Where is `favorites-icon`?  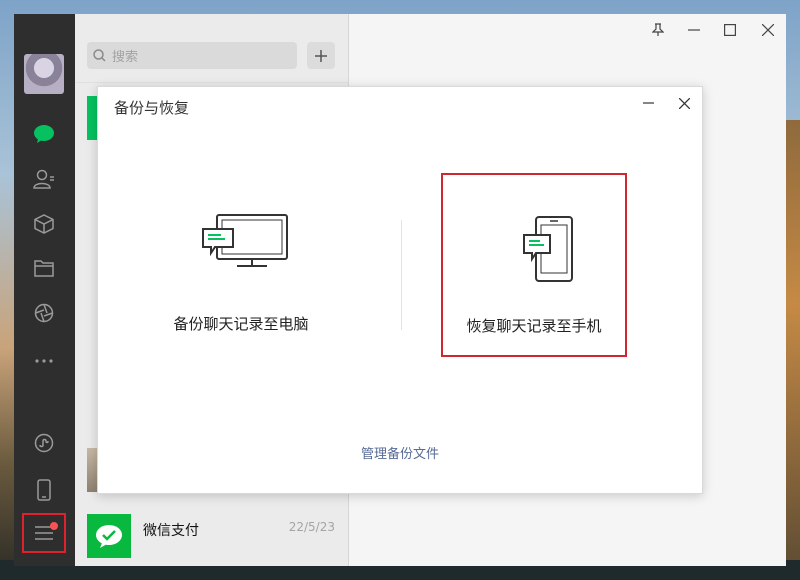
favorites-icon is located at coordinates (44, 224).